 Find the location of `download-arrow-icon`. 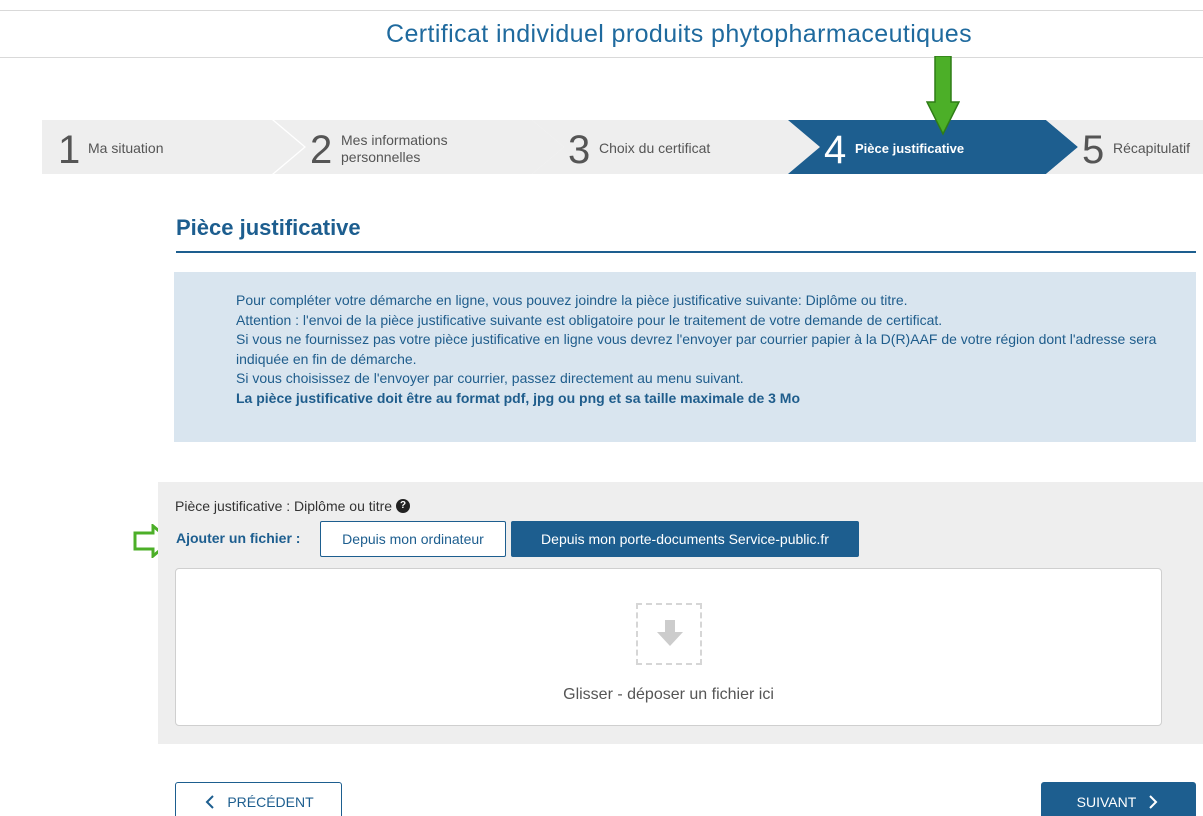

download-arrow-icon is located at coordinates (670, 633).